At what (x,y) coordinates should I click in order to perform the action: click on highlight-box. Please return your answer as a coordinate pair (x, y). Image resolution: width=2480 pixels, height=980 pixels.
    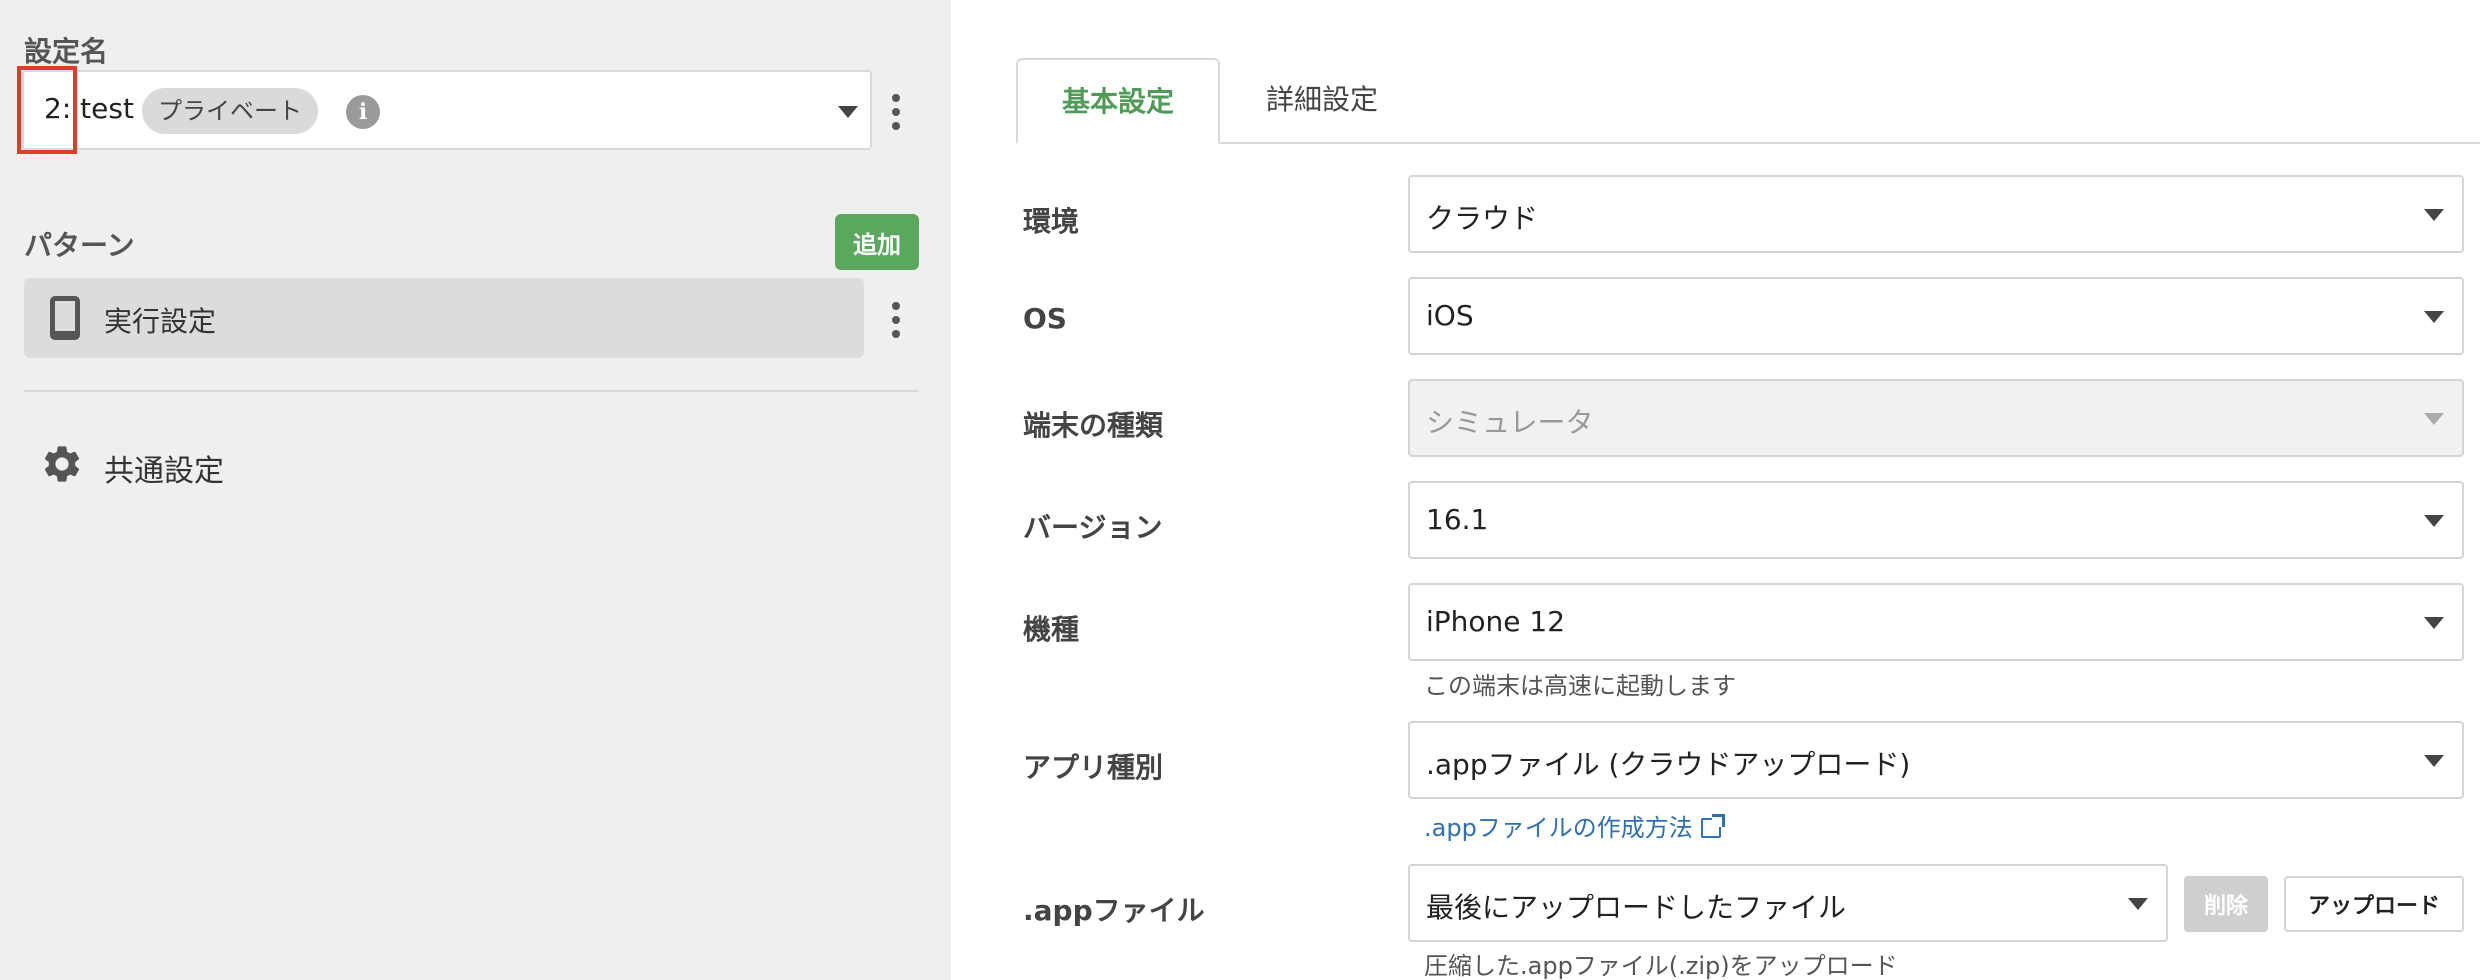
    Looking at the image, I should click on (47, 110).